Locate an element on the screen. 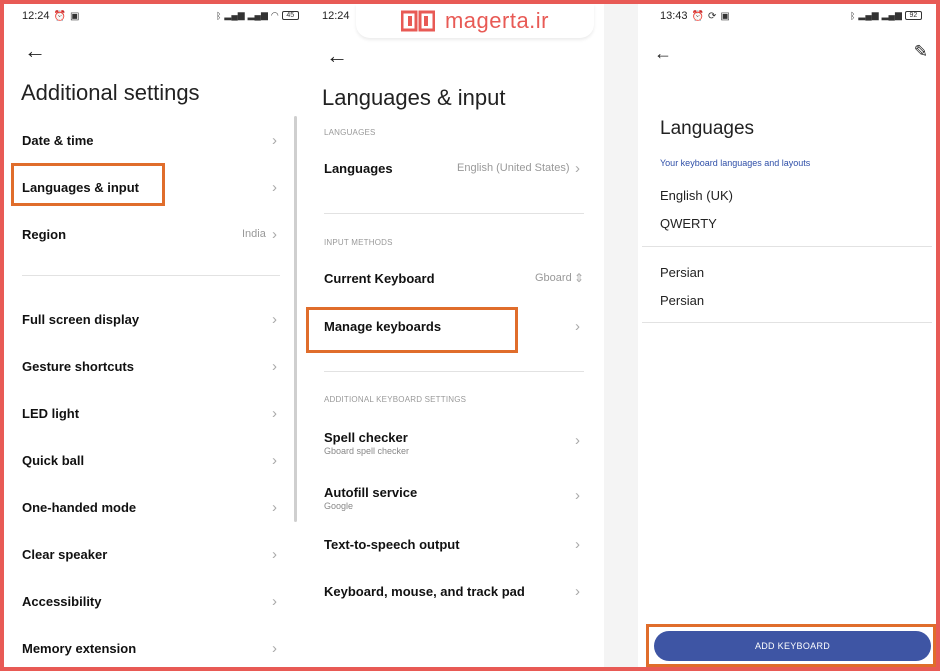 The image size is (940, 671). tts-item: Text-to-speech output › is located at coordinates (454, 544).